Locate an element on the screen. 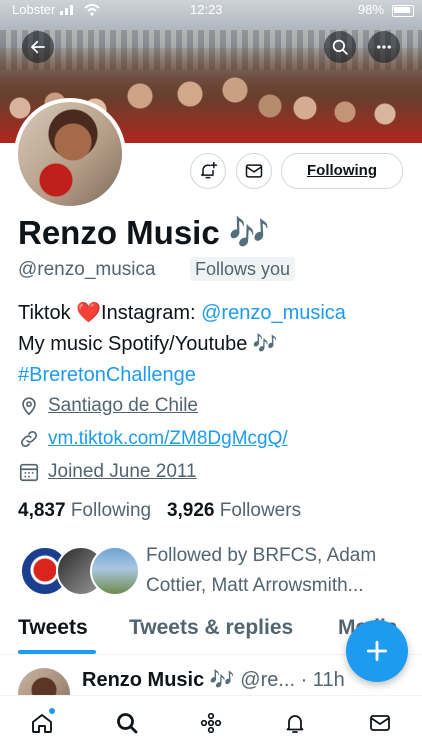 The height and width of the screenshot is (751, 422). more-button is located at coordinates (384, 47).